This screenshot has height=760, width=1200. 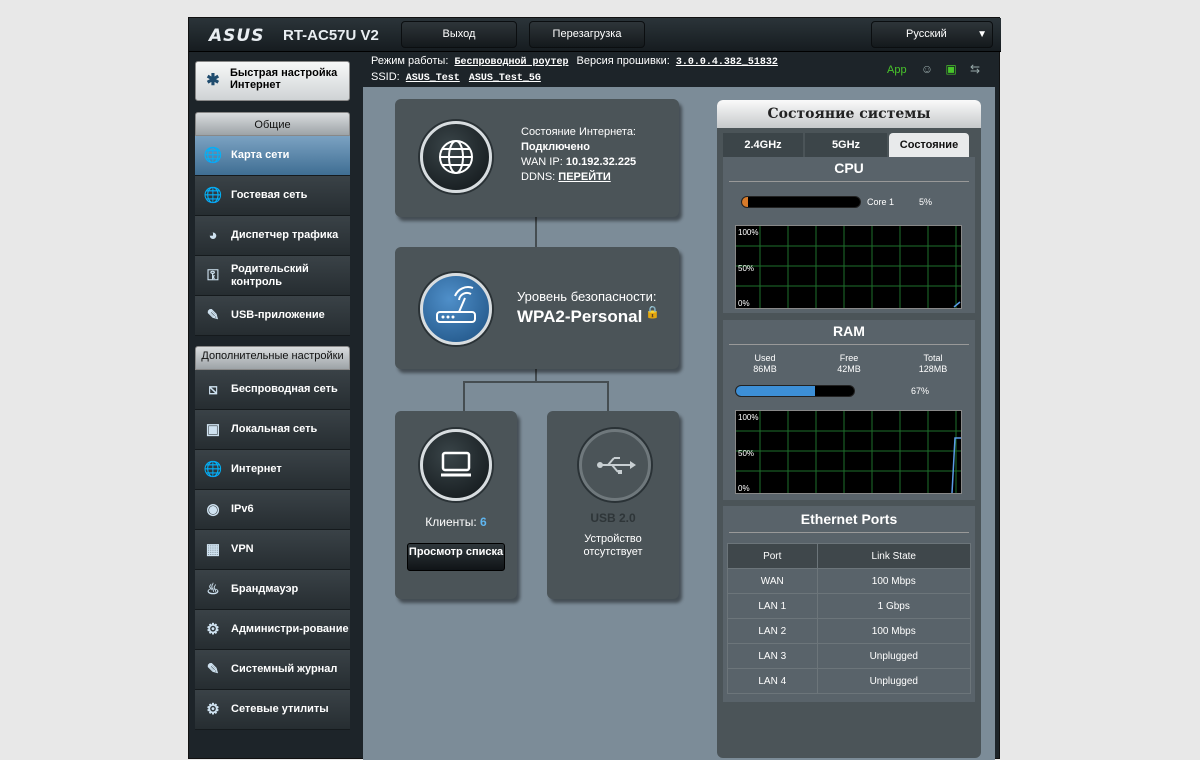 I want to click on speedometer-icon: ◕, so click(x=213, y=235).